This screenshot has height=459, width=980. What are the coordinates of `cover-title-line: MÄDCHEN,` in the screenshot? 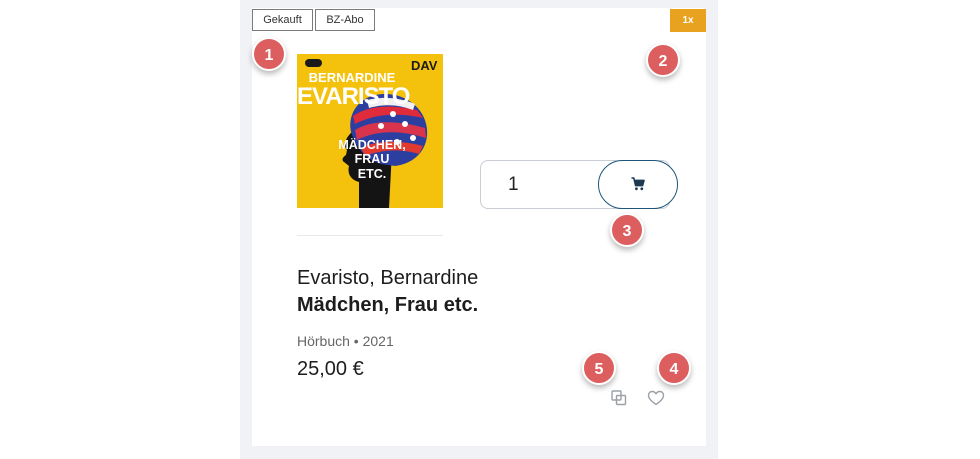 It's located at (372, 145).